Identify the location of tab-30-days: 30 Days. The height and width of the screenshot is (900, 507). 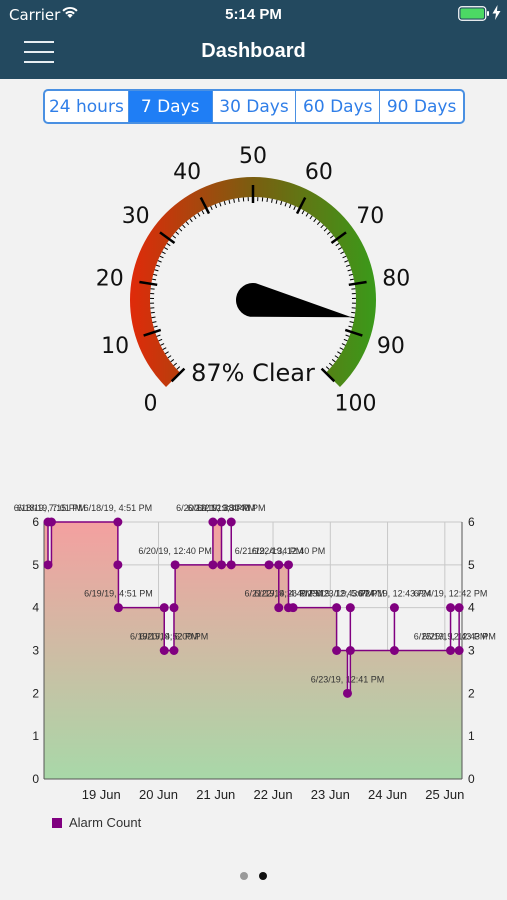
(253, 106).